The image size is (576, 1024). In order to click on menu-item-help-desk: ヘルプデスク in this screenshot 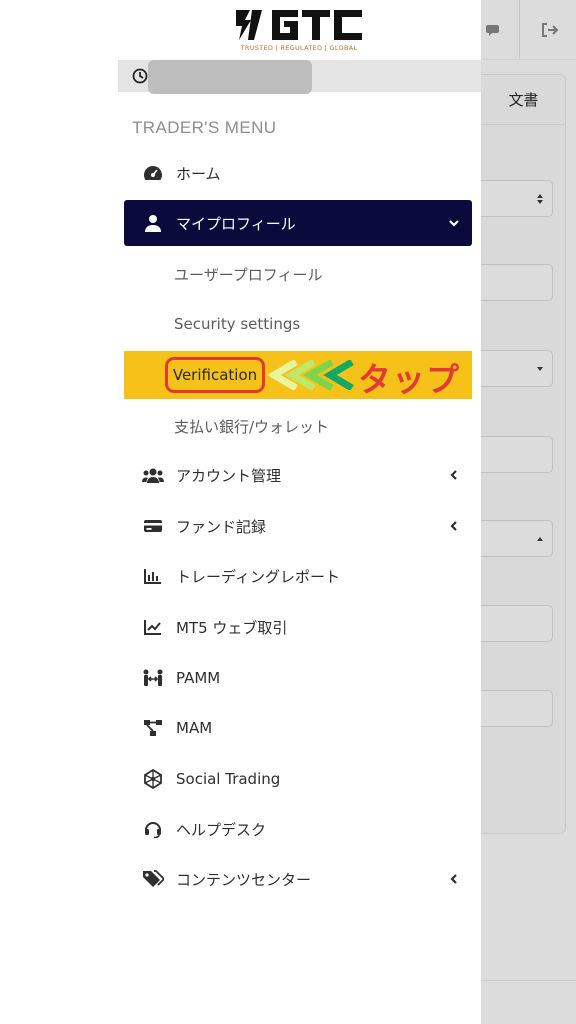, I will do `click(298, 829)`.